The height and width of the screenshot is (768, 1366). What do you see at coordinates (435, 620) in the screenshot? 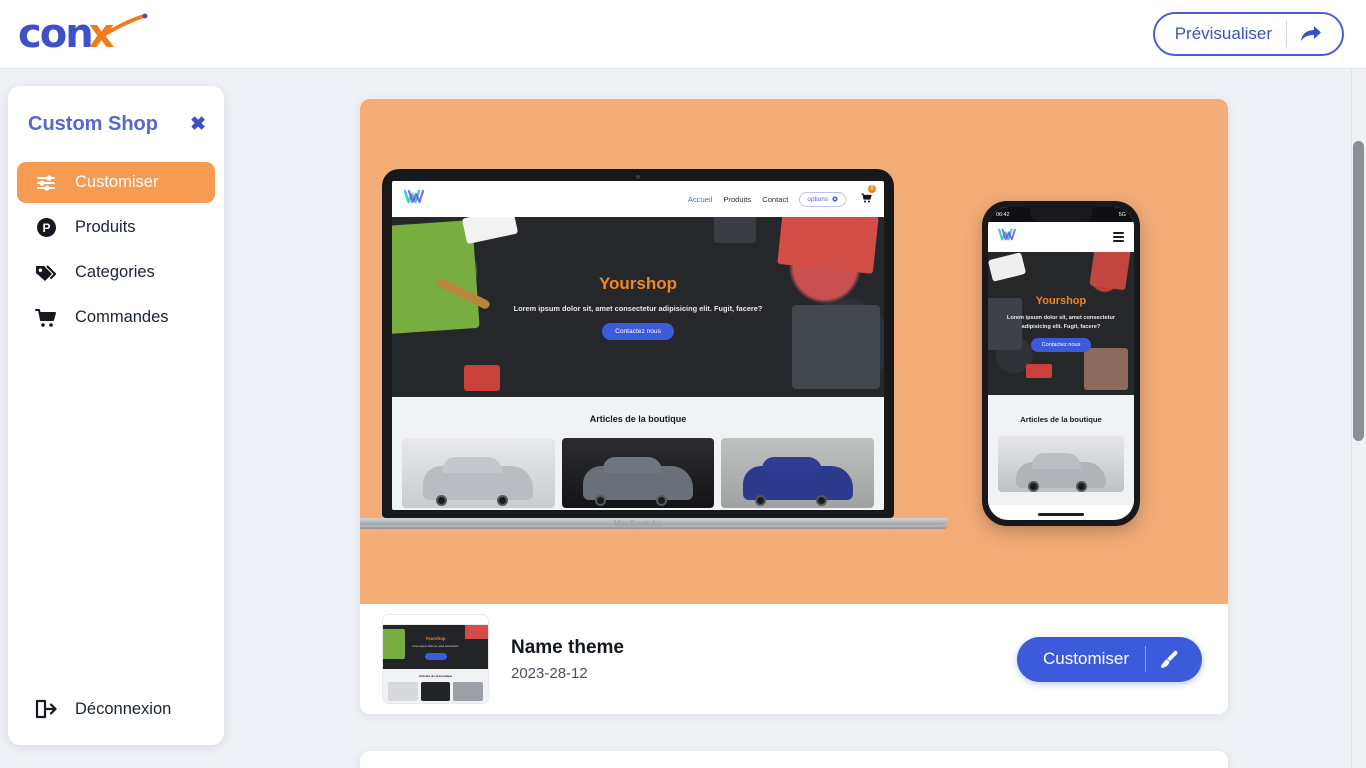
I see `thumb-navbar` at bounding box center [435, 620].